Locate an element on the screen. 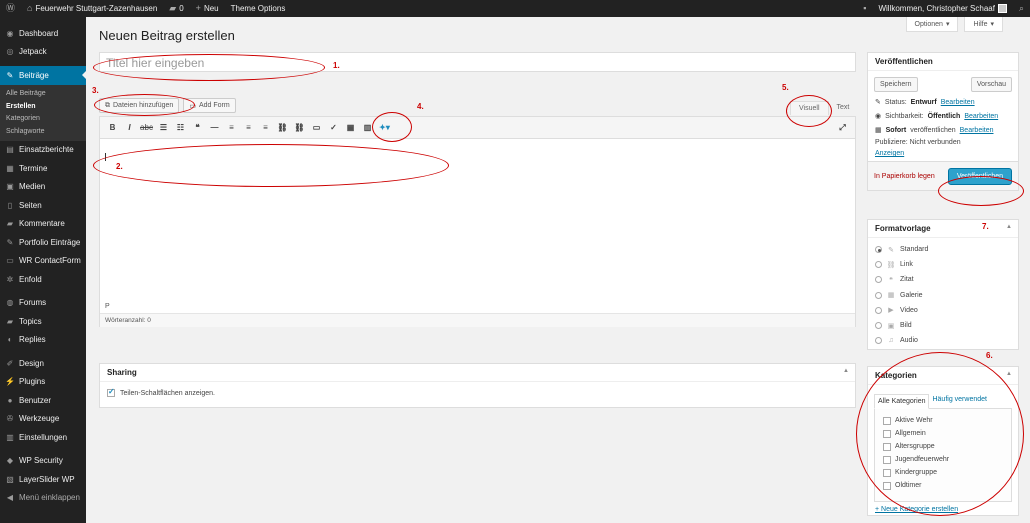 The height and width of the screenshot is (523, 1030). menu-layerslider: ▧ LayerSlider WP is located at coordinates (43, 479).